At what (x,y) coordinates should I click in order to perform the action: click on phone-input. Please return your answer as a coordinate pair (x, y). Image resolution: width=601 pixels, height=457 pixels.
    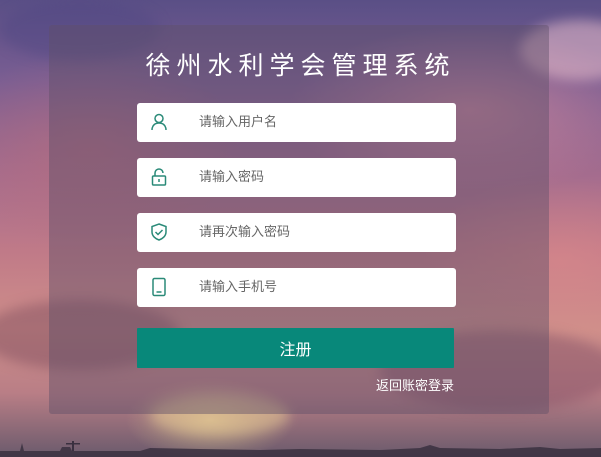
    Looking at the image, I should click on (319, 287).